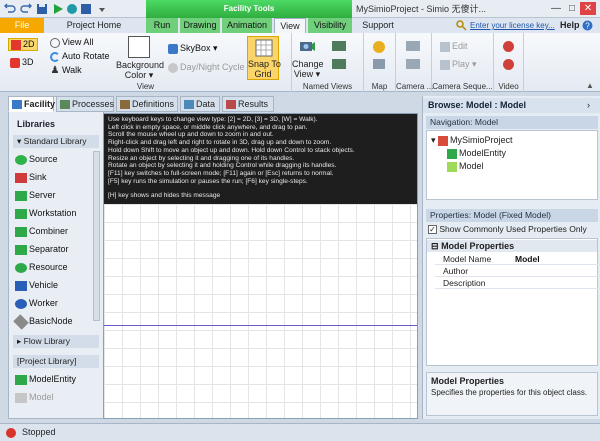 Image resolution: width=600 pixels, height=441 pixels. What do you see at coordinates (96, 236) in the screenshot?
I see `library-scrollbar` at bounding box center [96, 236].